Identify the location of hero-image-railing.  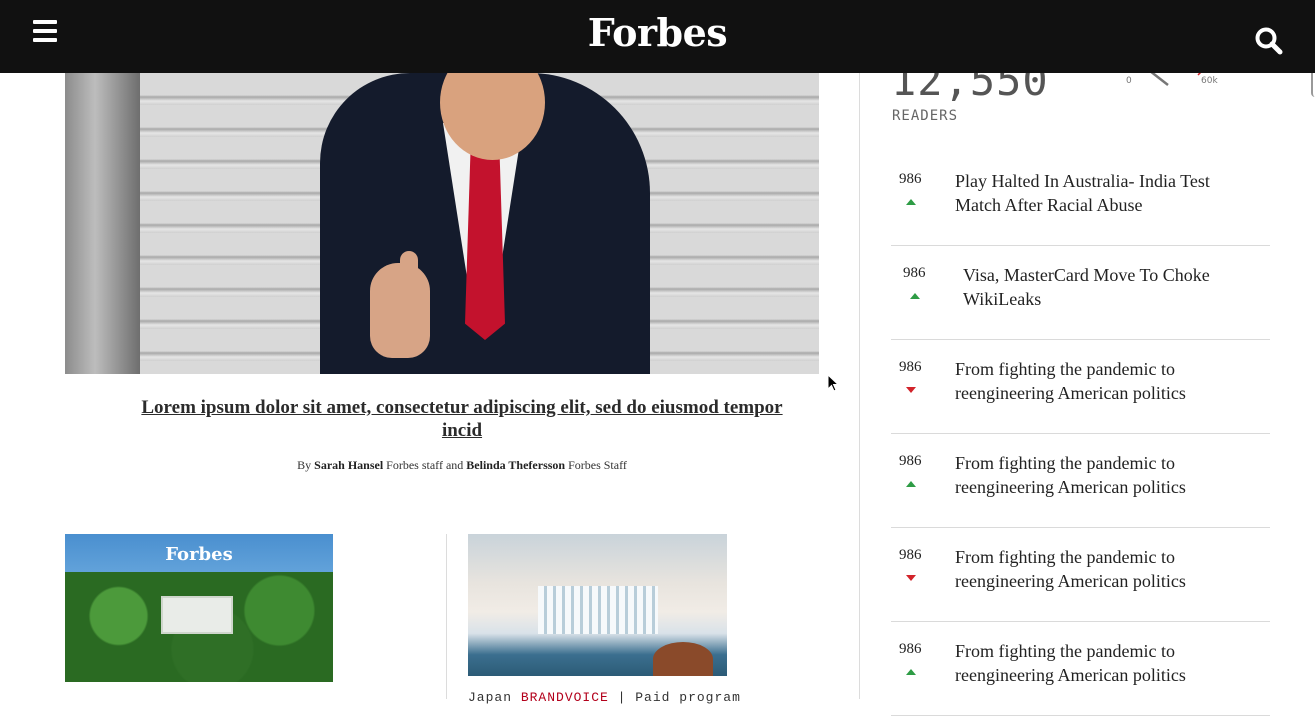
(102, 223).